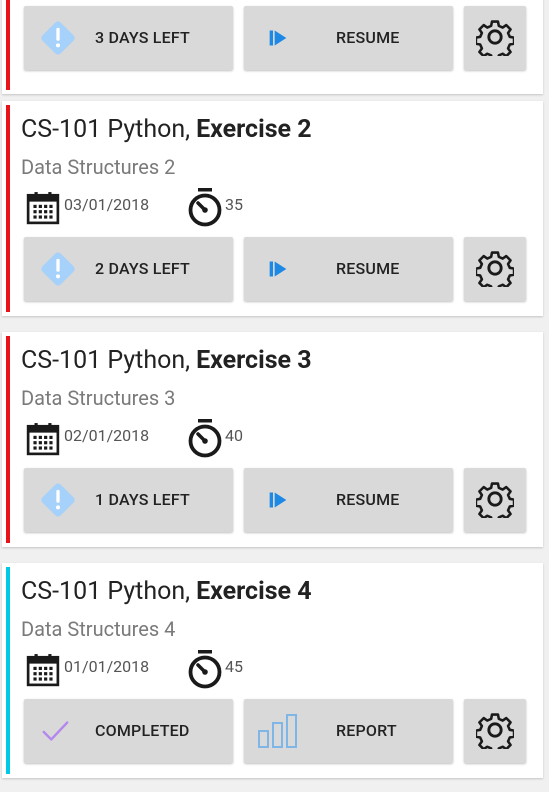 The width and height of the screenshot is (549, 792). Describe the element at coordinates (98, 167) in the screenshot. I see `exercise-subtitle: Data Structures 2` at that location.